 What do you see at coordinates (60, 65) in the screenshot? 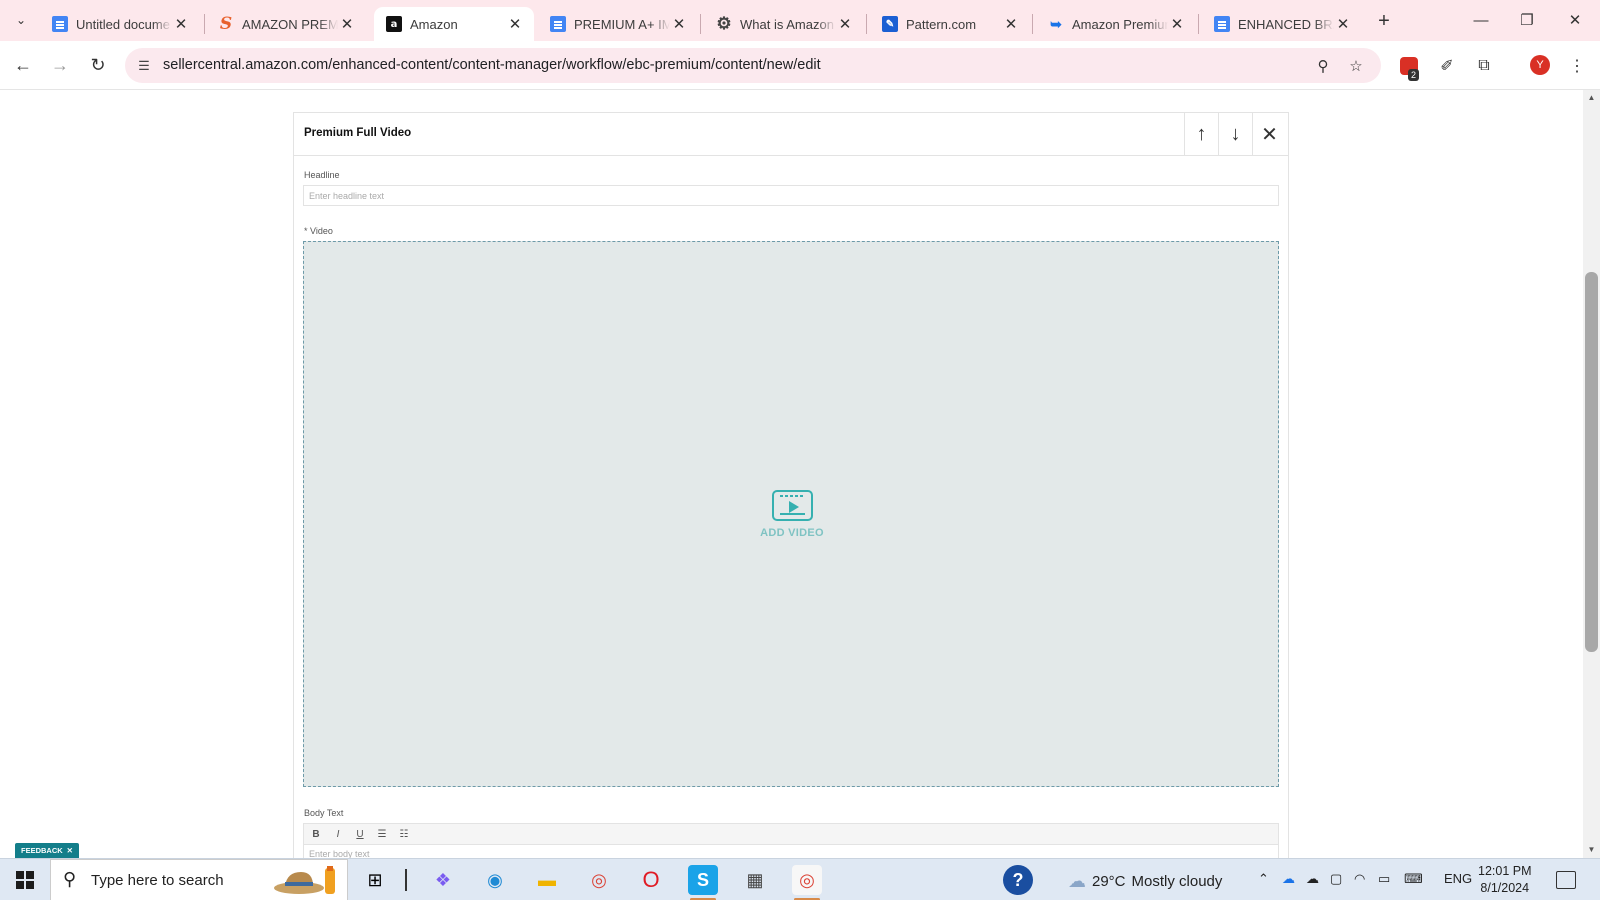
I see `forward-arrow-icon: →` at bounding box center [60, 65].